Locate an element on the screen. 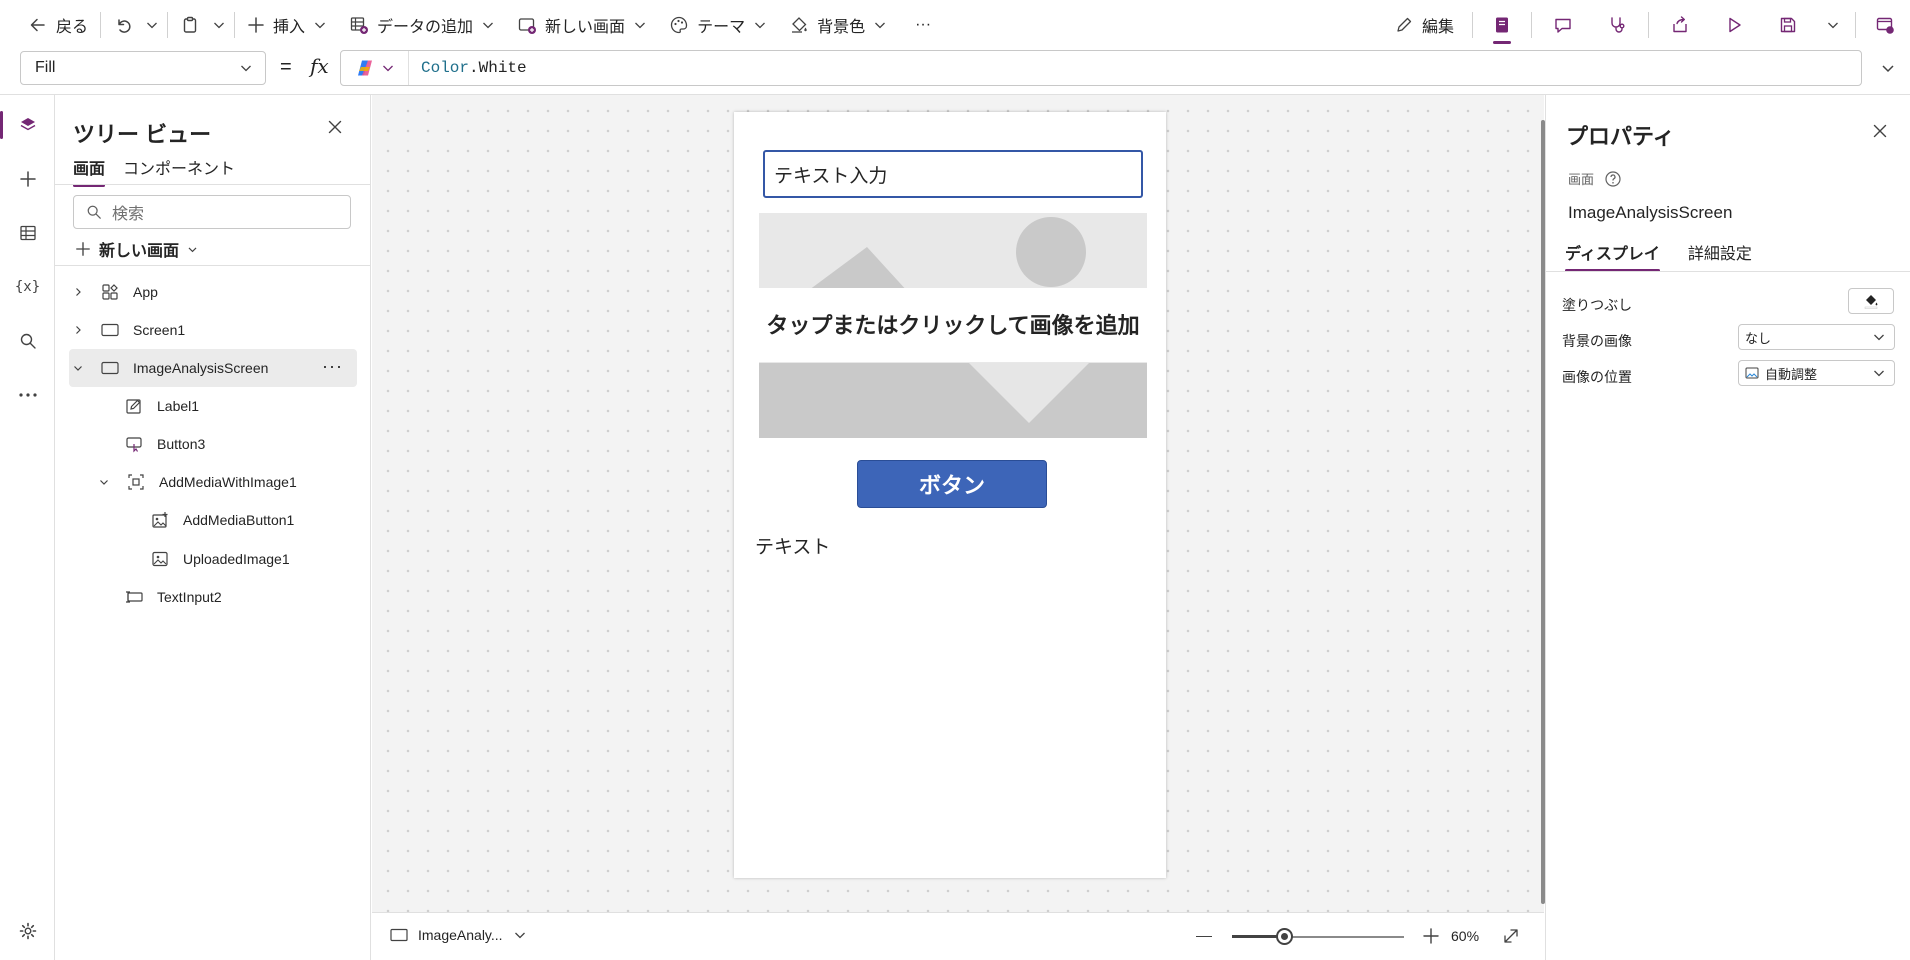 The image size is (1910, 960). edit-label: 編集 is located at coordinates (1437, 27).